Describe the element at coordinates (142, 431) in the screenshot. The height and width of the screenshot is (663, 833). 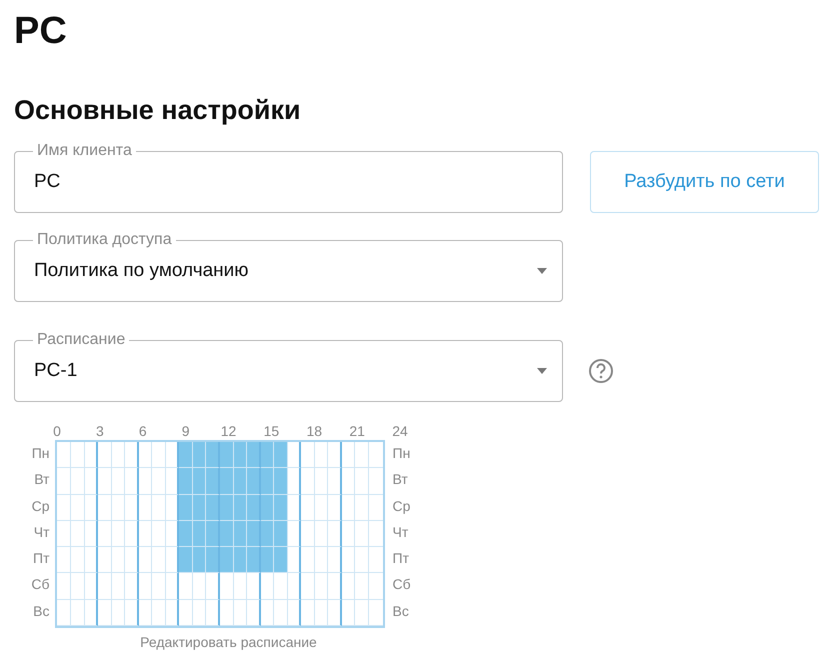
I see `hour-label: 6` at that location.